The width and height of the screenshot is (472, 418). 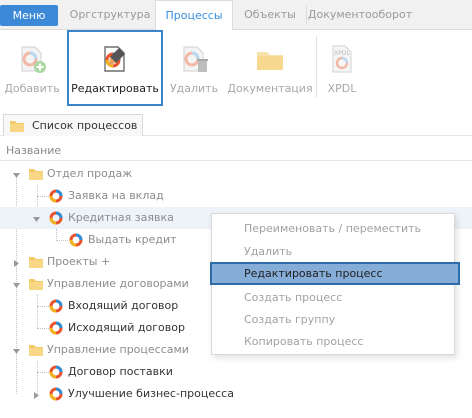 I want to click on panel-tab-strip: Список процессов, so click(x=236, y=124).